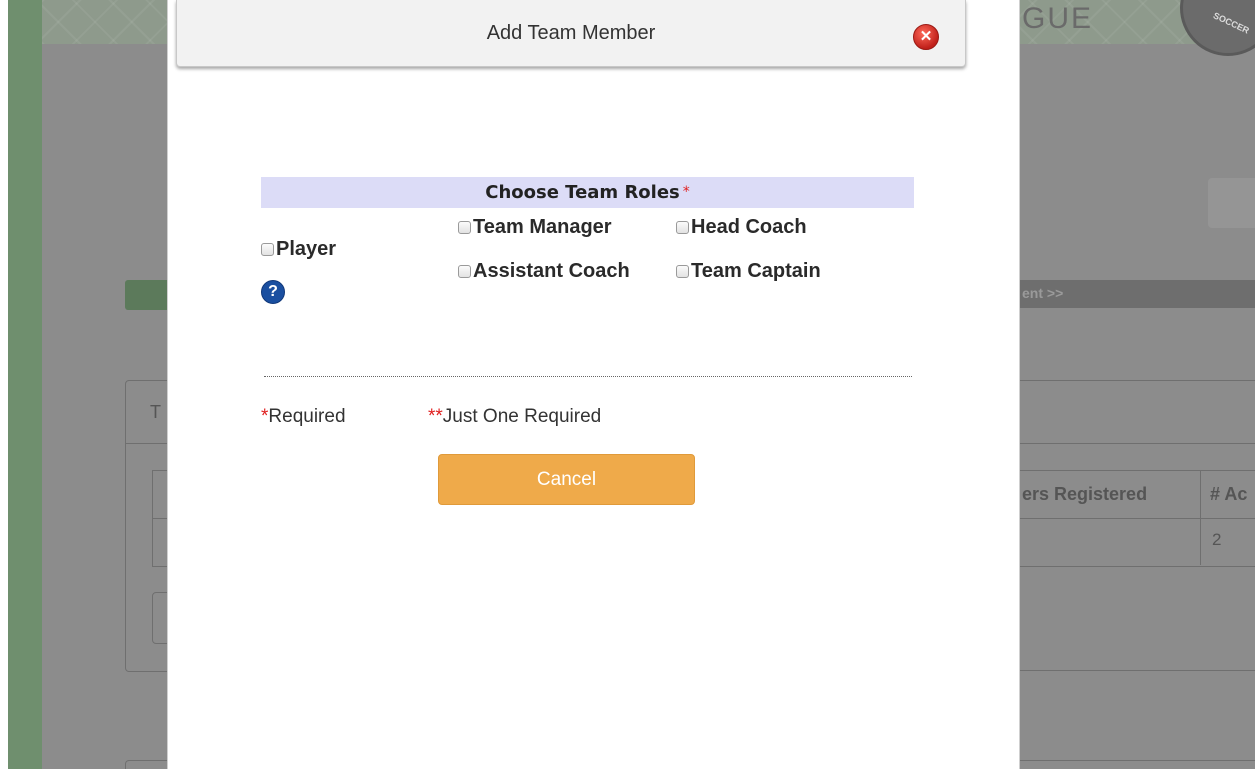 The width and height of the screenshot is (1255, 769). What do you see at coordinates (1217, 539) in the screenshot?
I see `bg-table-value: 2` at bounding box center [1217, 539].